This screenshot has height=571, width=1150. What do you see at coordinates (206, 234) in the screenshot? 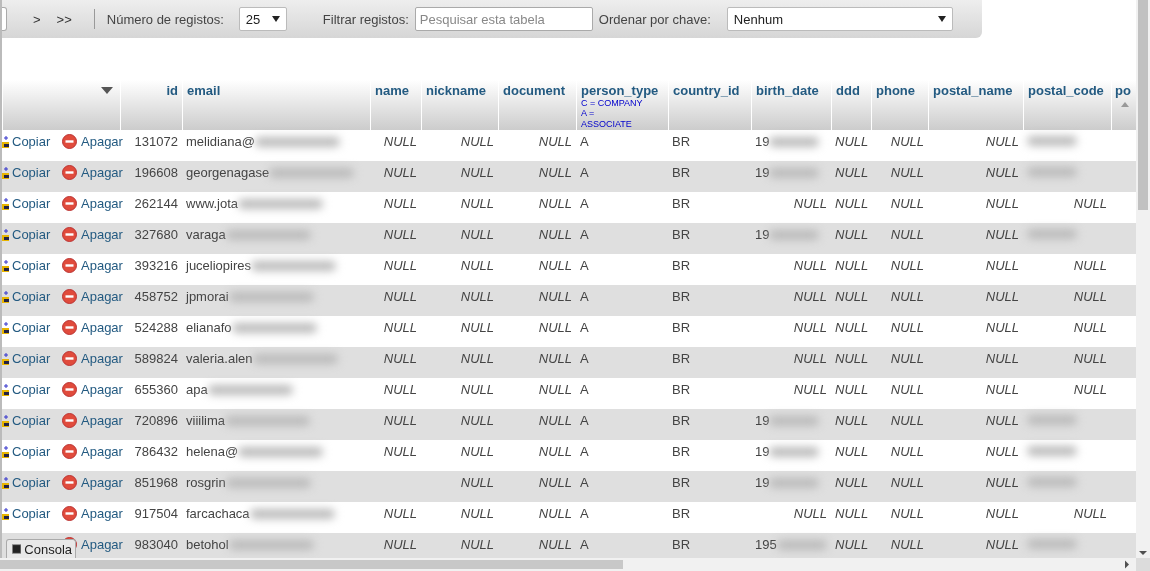
I see `table-cell: varaga` at bounding box center [206, 234].